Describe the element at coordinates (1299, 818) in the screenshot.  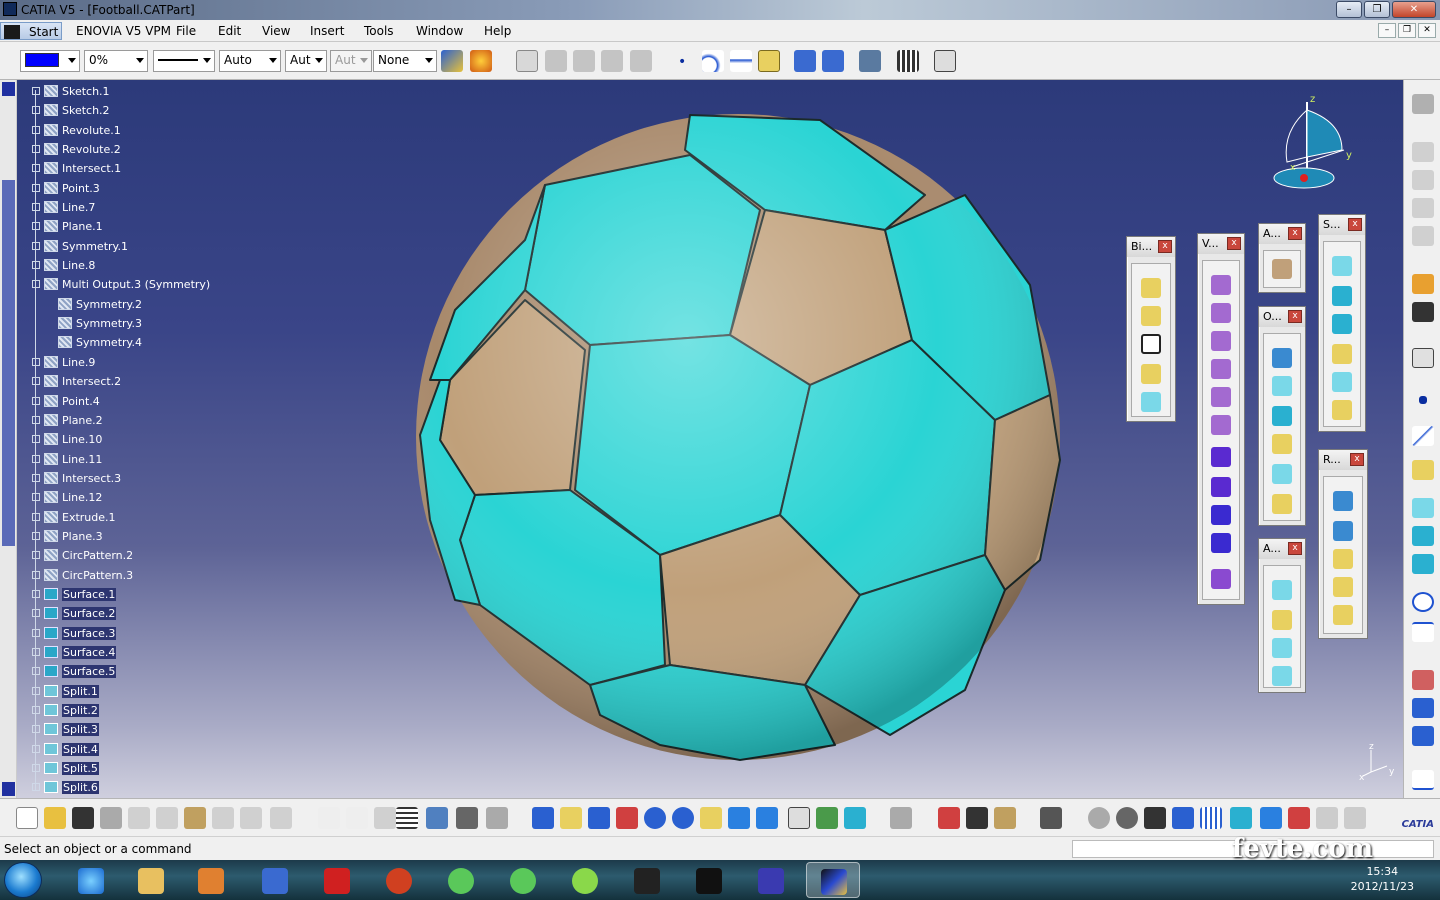
I see `scan-icon` at that location.